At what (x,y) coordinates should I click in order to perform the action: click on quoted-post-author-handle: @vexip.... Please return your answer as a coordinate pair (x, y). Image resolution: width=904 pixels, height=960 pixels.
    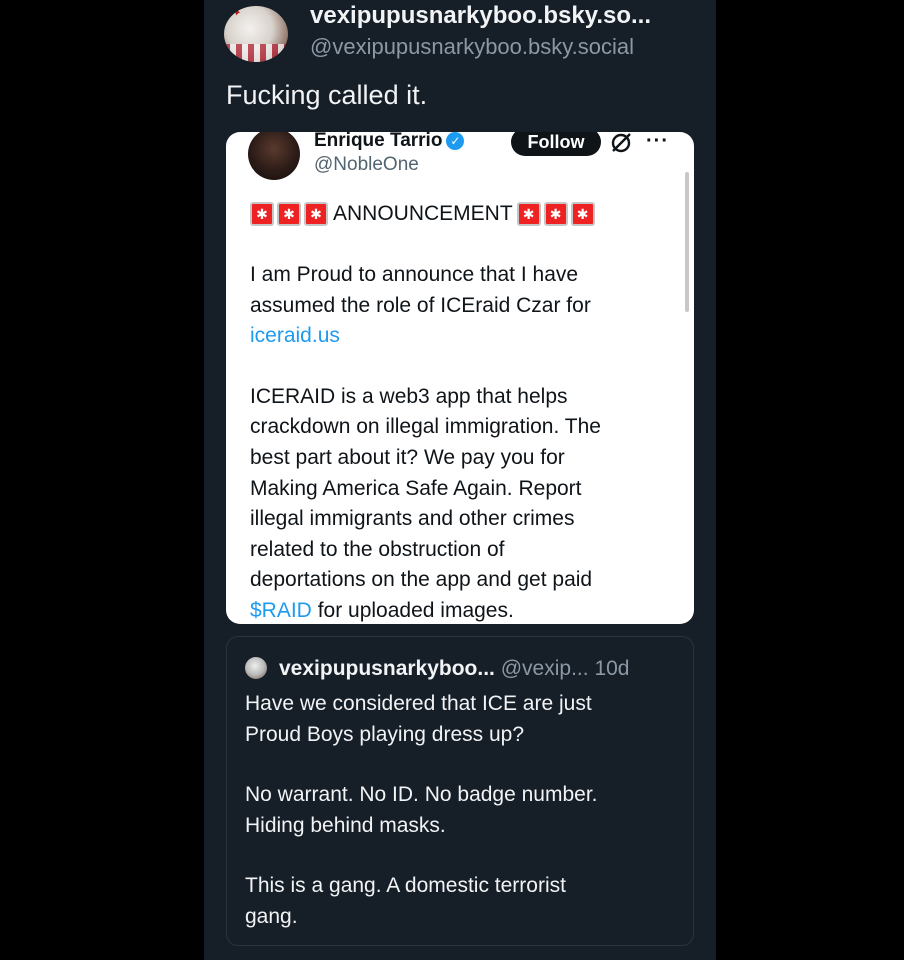
    Looking at the image, I should click on (544, 668).